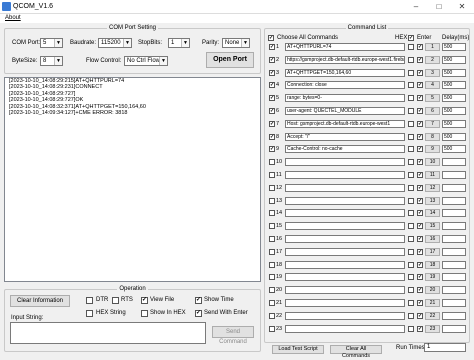 The width and height of the screenshot is (474, 360). What do you see at coordinates (345, 72) in the screenshot?
I see `command-input: AT+QHTTPGET=150,164,60` at bounding box center [345, 72].